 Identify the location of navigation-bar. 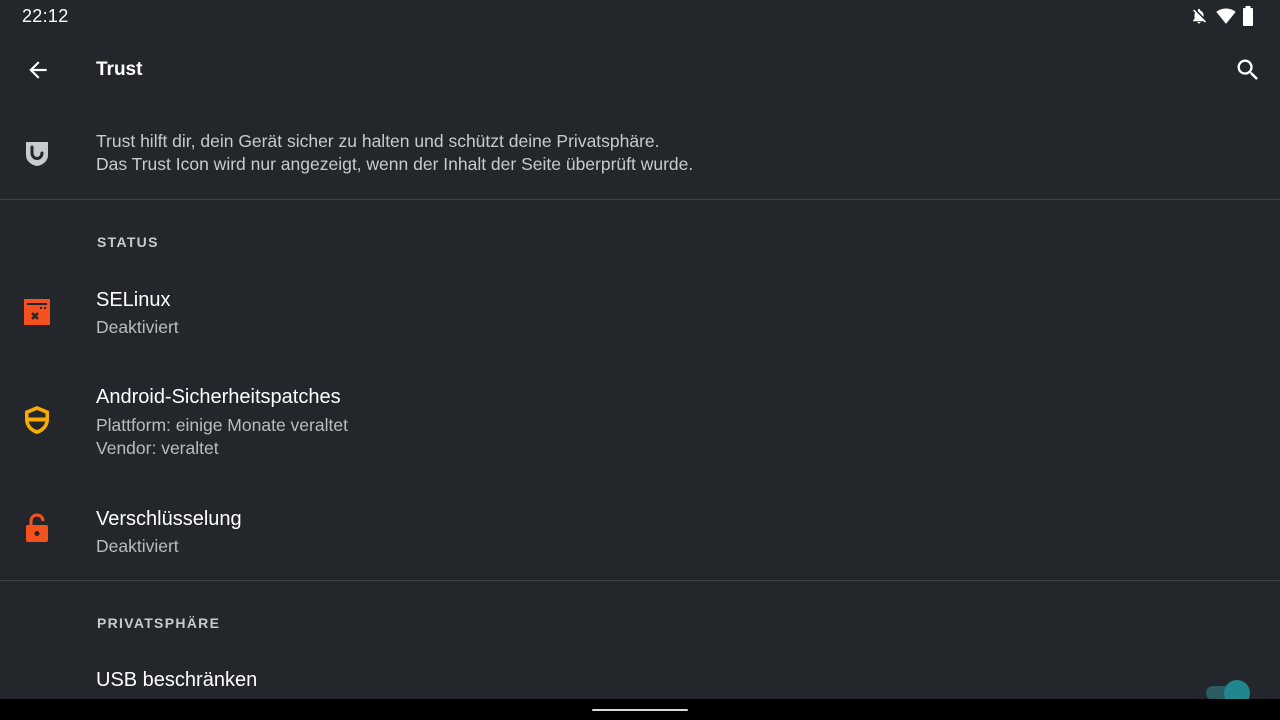
(640, 709).